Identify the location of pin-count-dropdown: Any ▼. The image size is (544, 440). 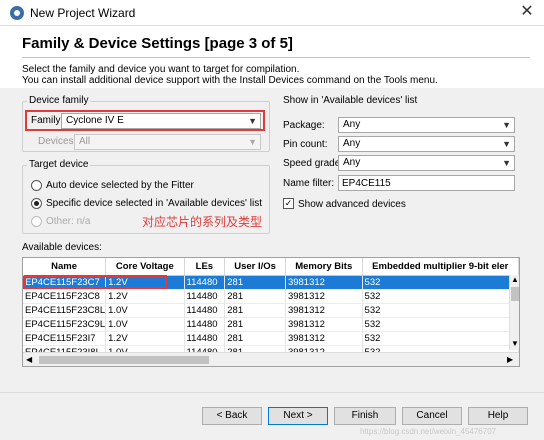
(426, 144).